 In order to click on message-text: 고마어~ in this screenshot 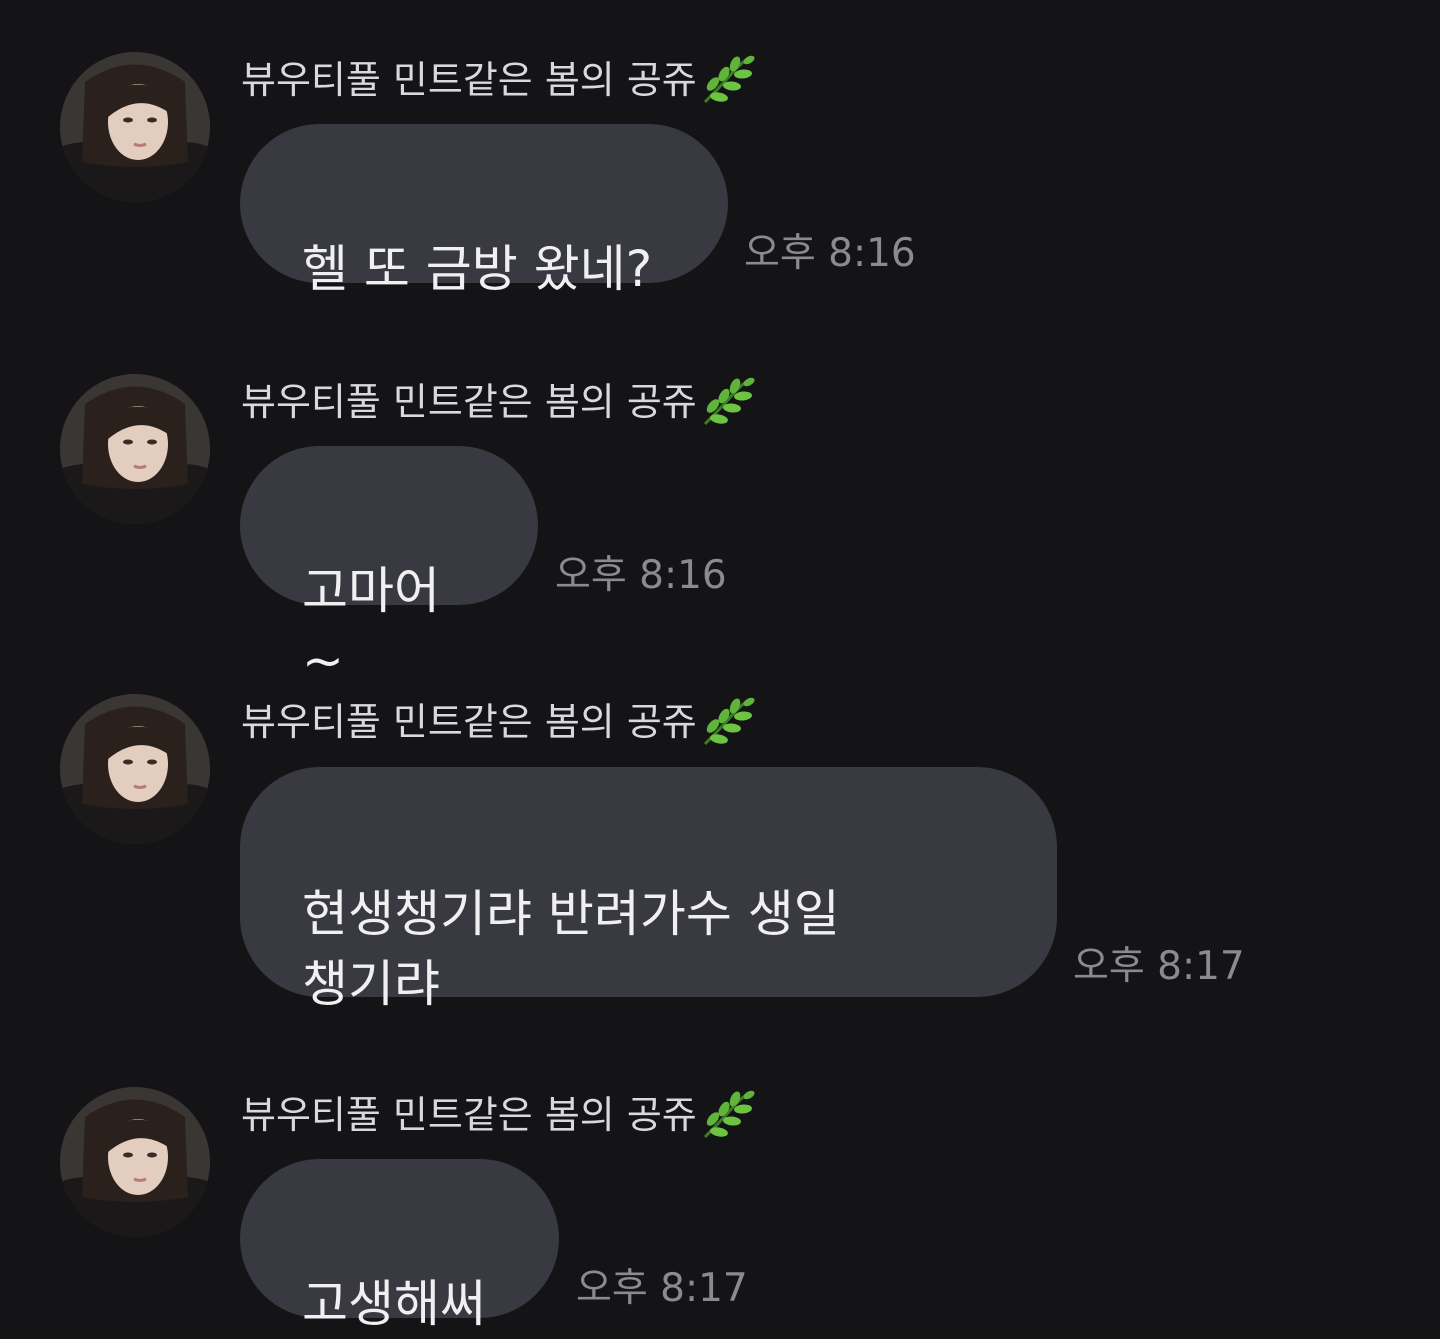, I will do `click(371, 626)`.